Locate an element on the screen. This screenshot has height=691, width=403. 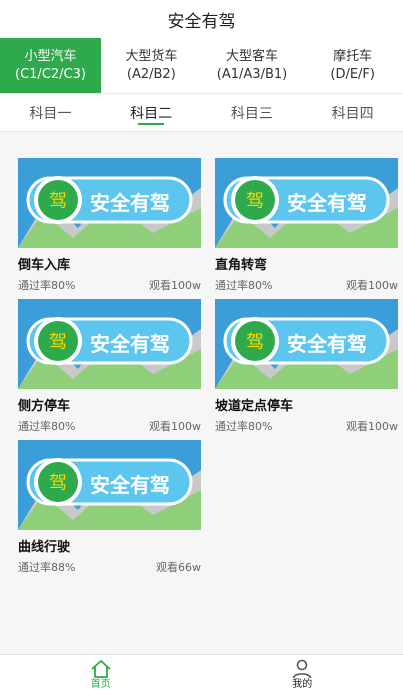
tab-license-classes: (D/E/F) is located at coordinates (352, 74).